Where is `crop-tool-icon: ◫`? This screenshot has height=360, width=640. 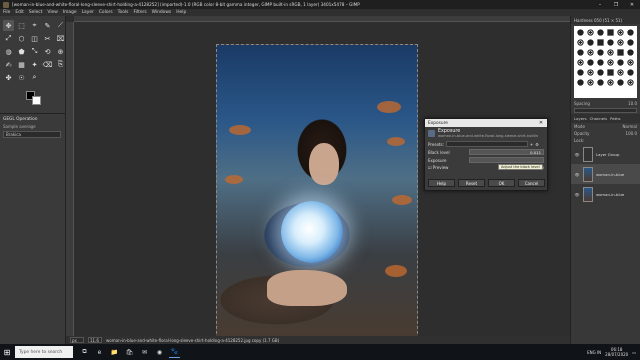 crop-tool-icon: ◫ is located at coordinates (34, 38).